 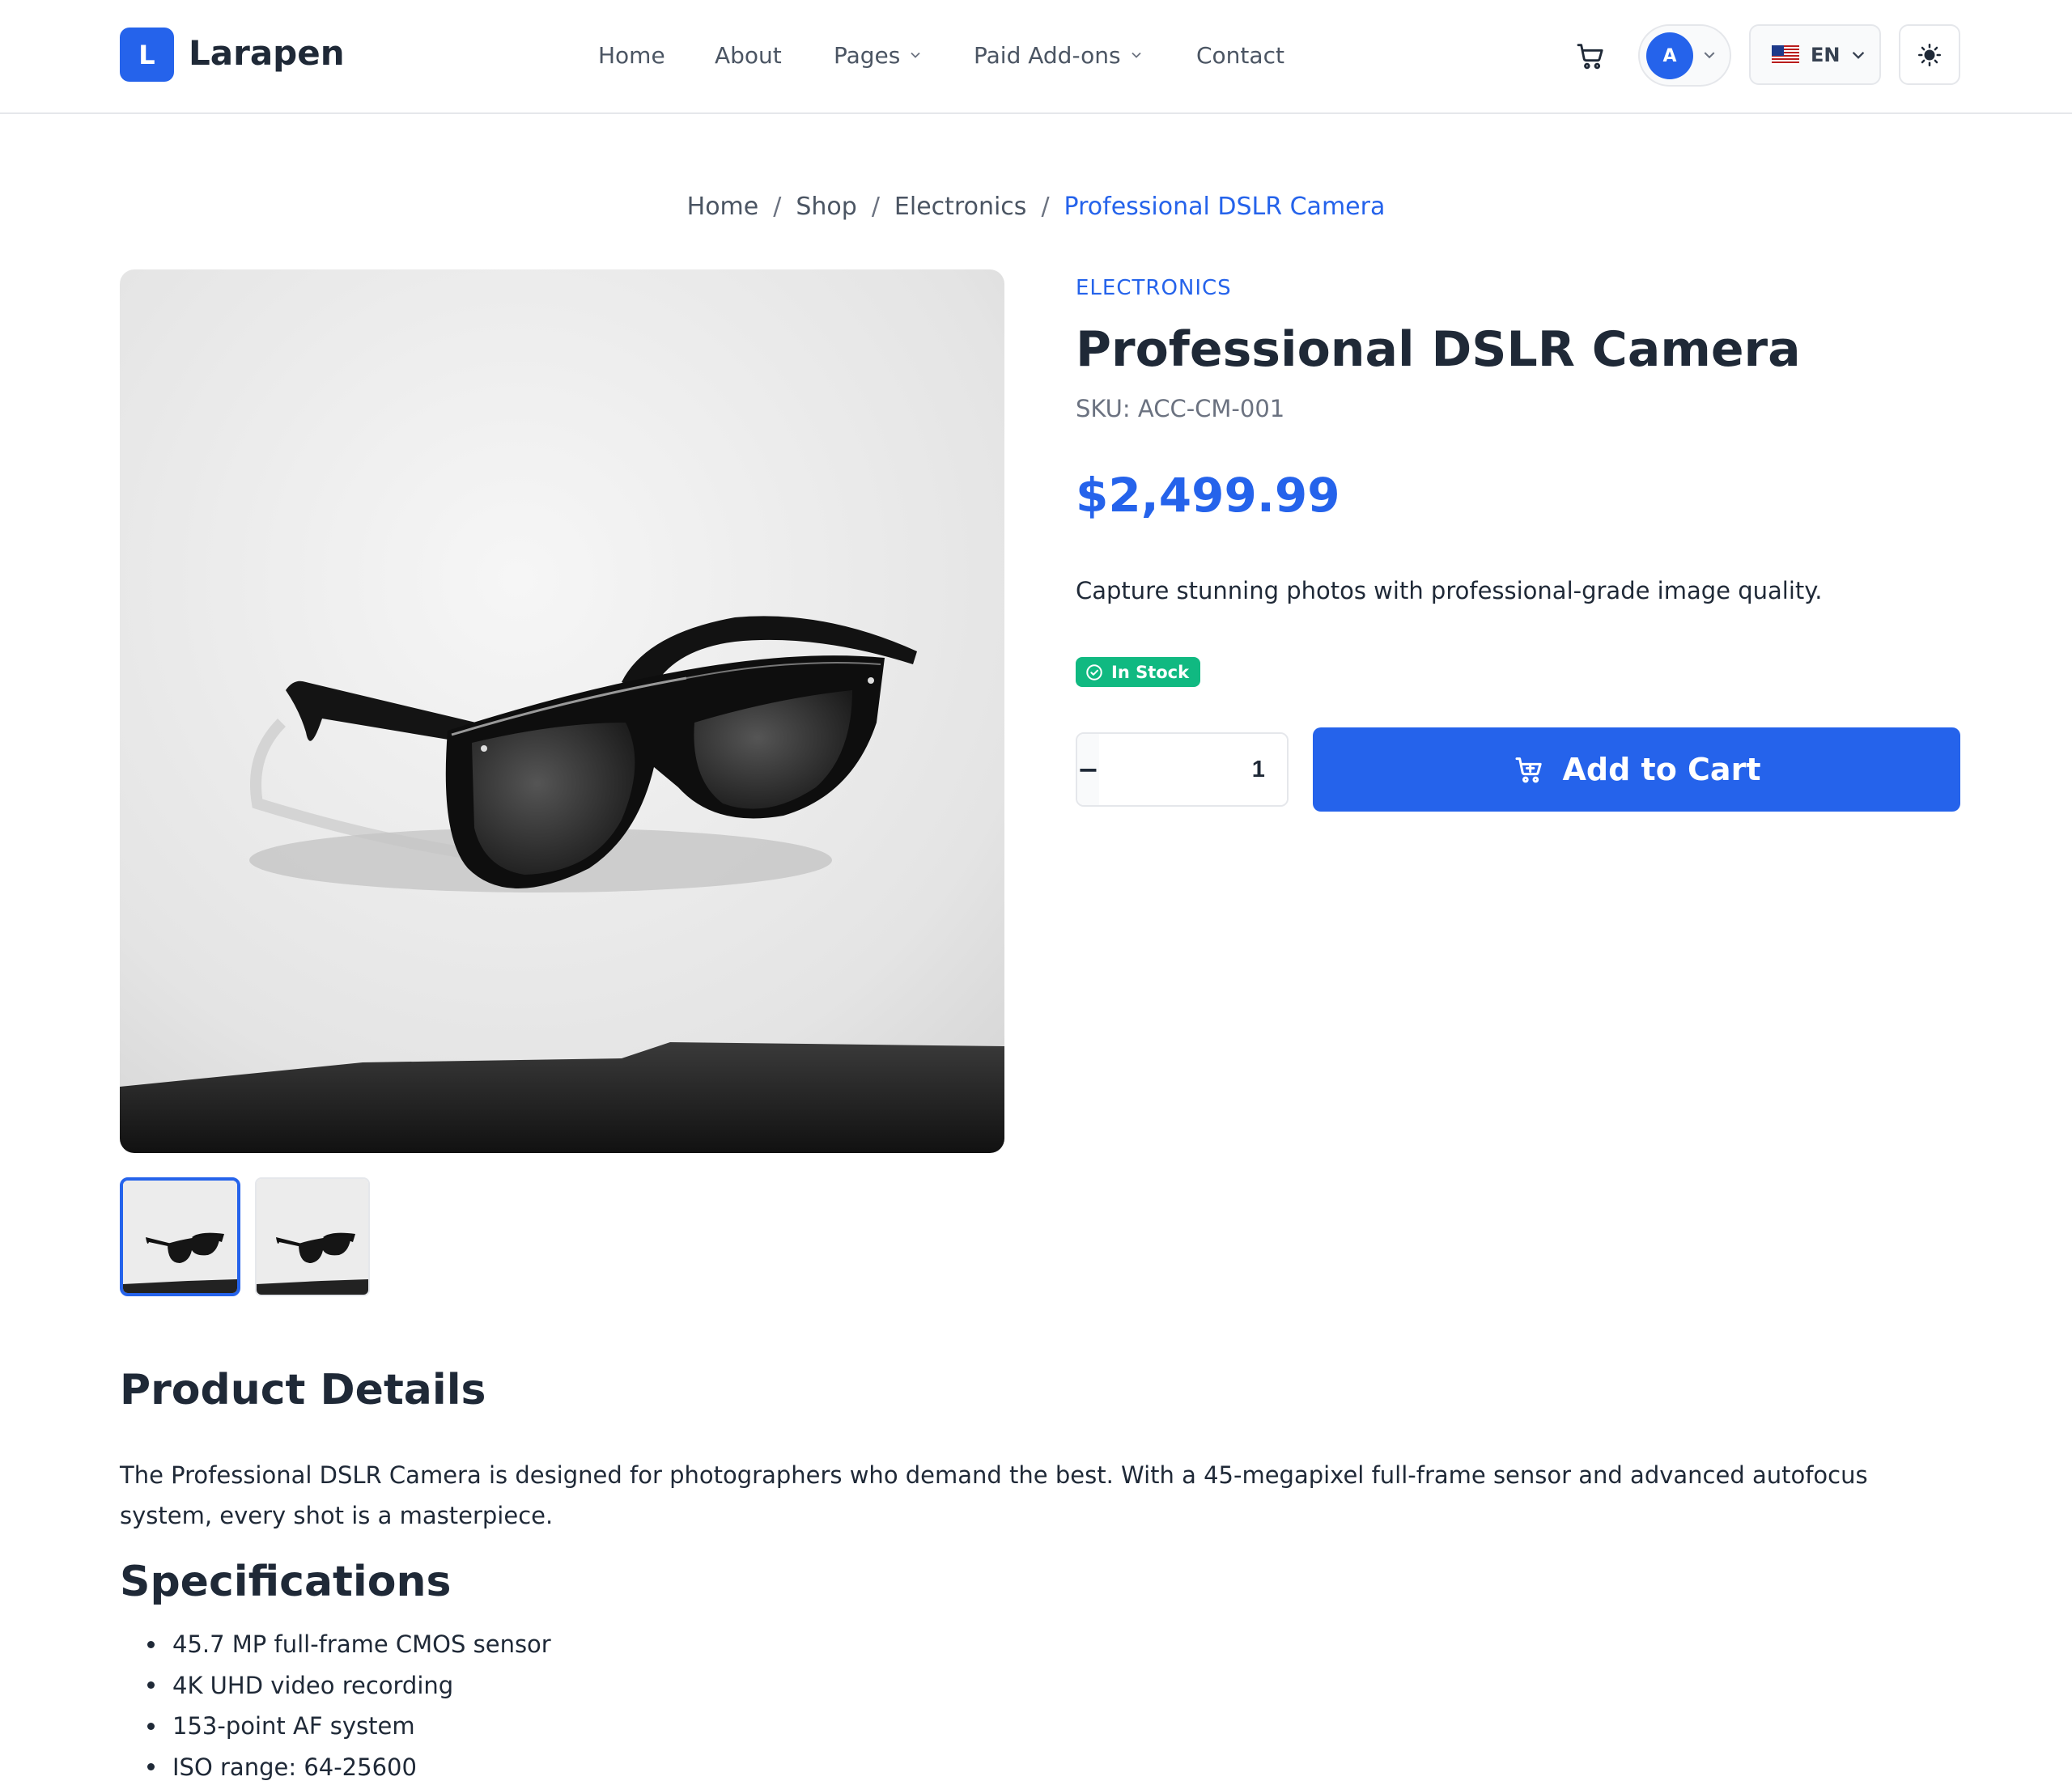 I want to click on nav-pages-dropdown: Pages, so click(x=877, y=55).